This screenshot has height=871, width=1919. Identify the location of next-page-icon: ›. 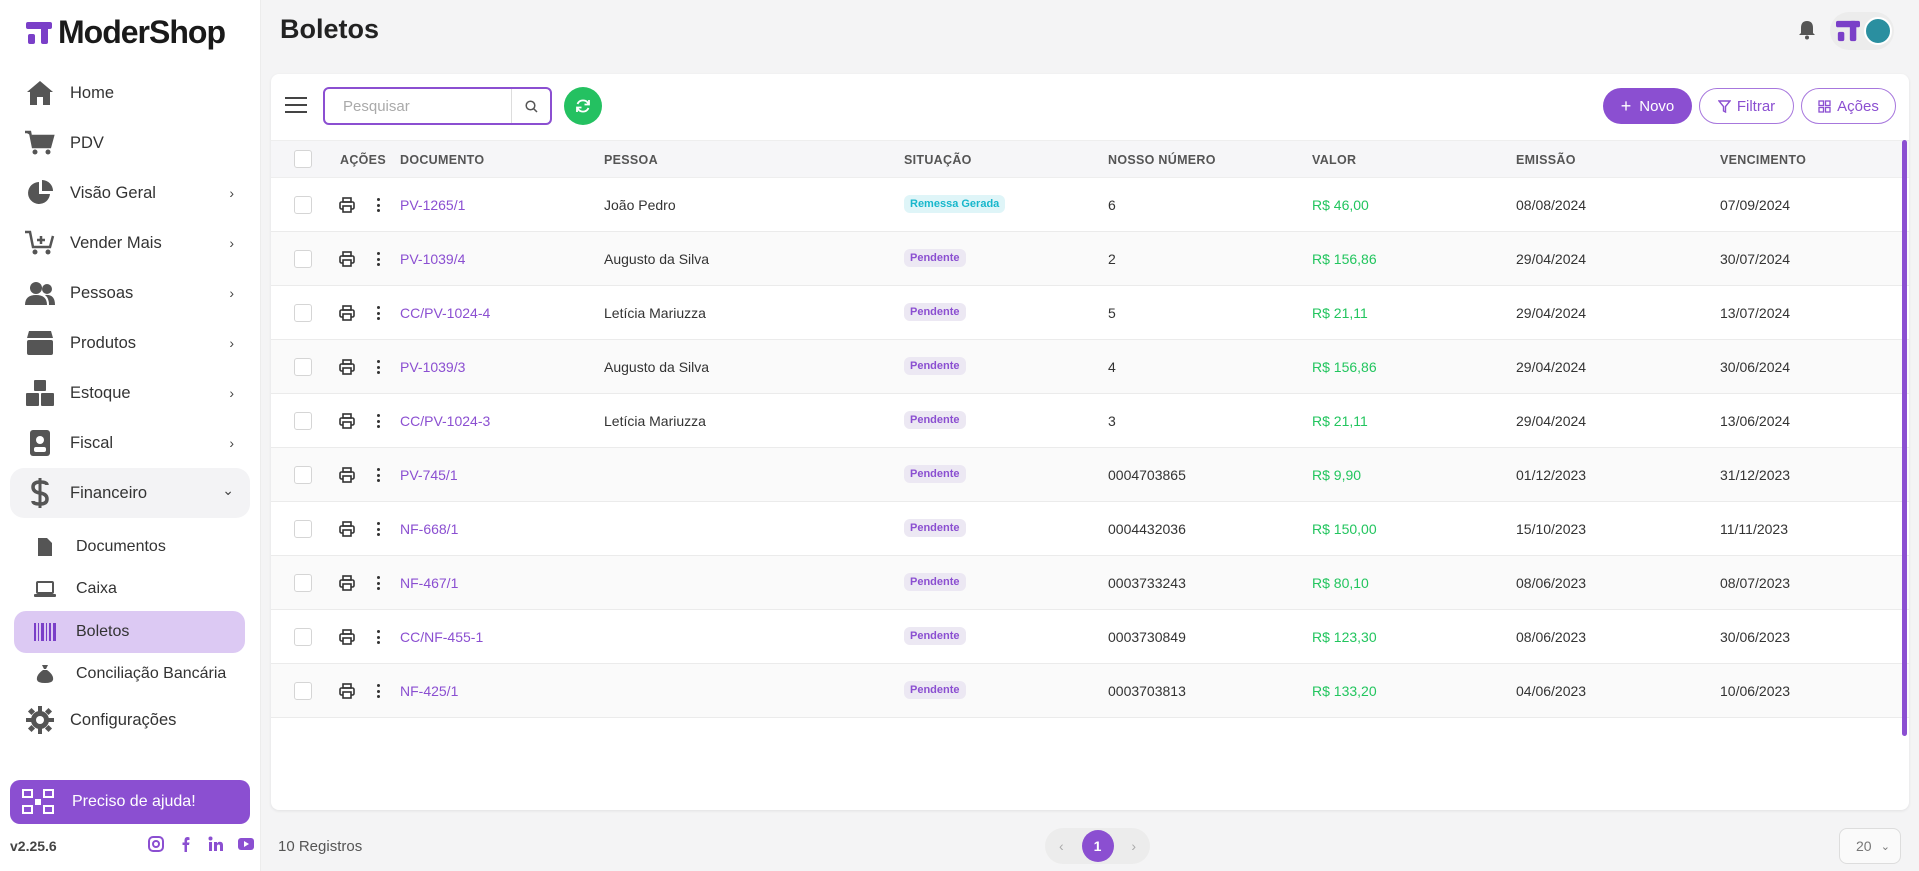
(1133, 846).